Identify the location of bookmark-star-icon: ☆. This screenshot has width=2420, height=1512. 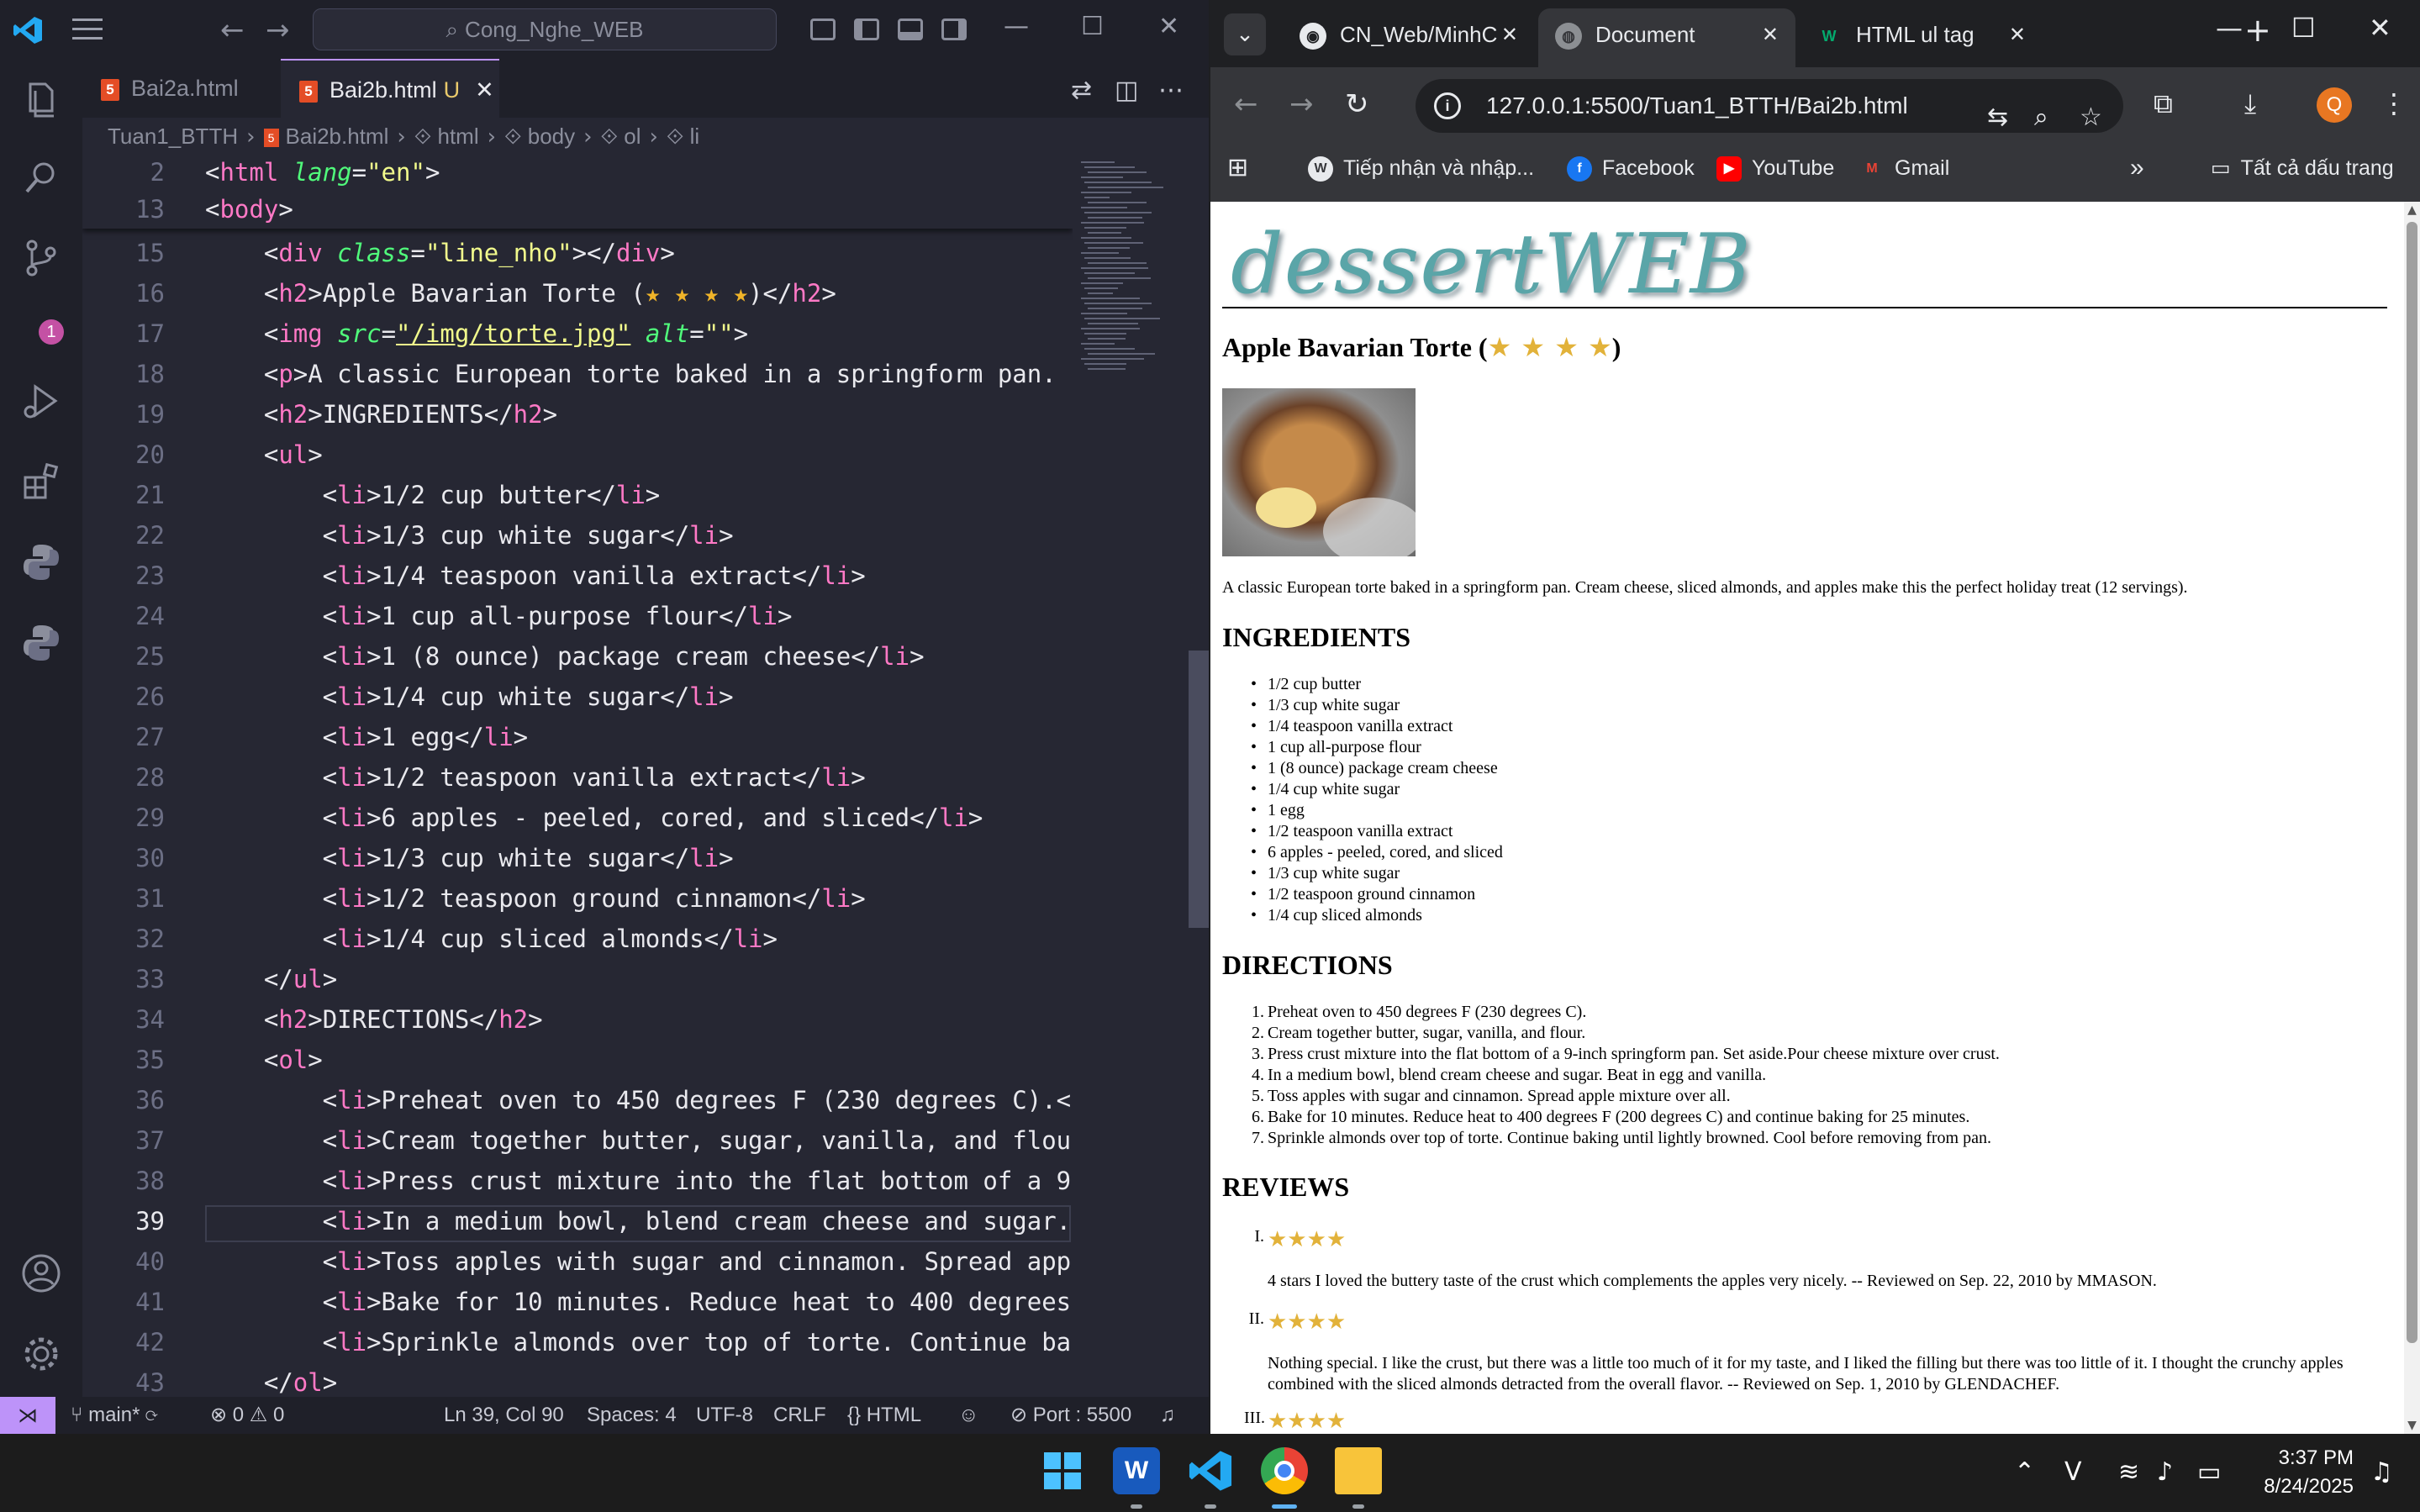
(2091, 118).